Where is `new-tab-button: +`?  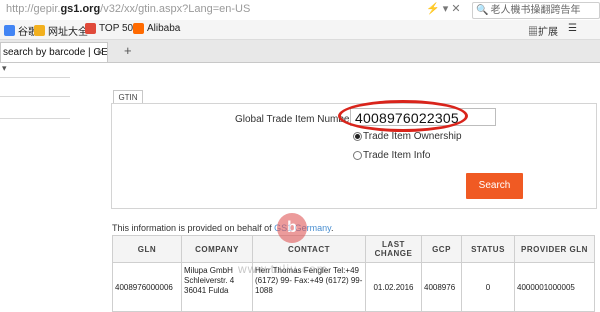
new-tab-button: + is located at coordinates (128, 50).